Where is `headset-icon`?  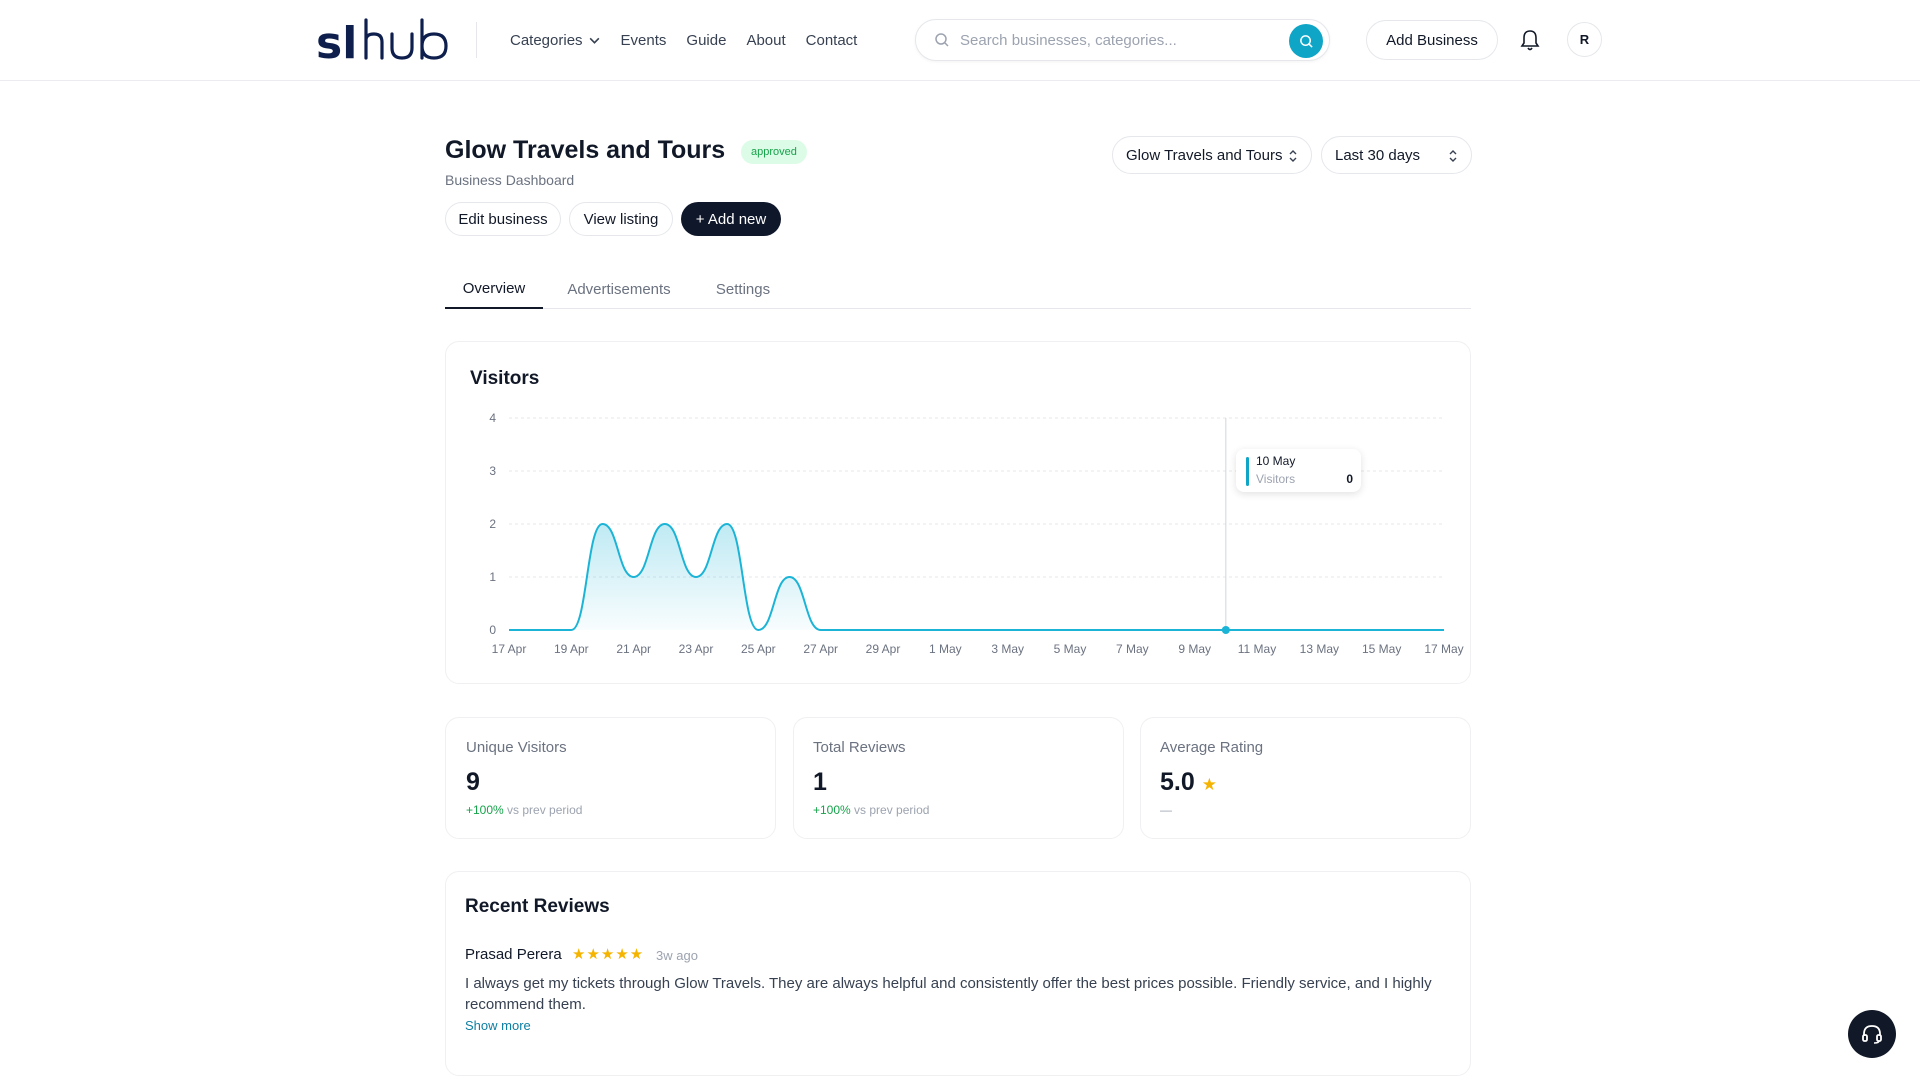
headset-icon is located at coordinates (1872, 1034).